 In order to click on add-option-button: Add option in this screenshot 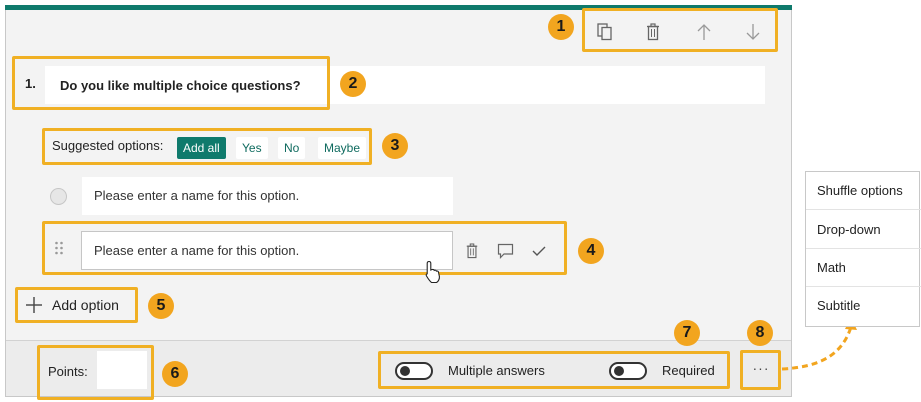, I will do `click(79, 305)`.